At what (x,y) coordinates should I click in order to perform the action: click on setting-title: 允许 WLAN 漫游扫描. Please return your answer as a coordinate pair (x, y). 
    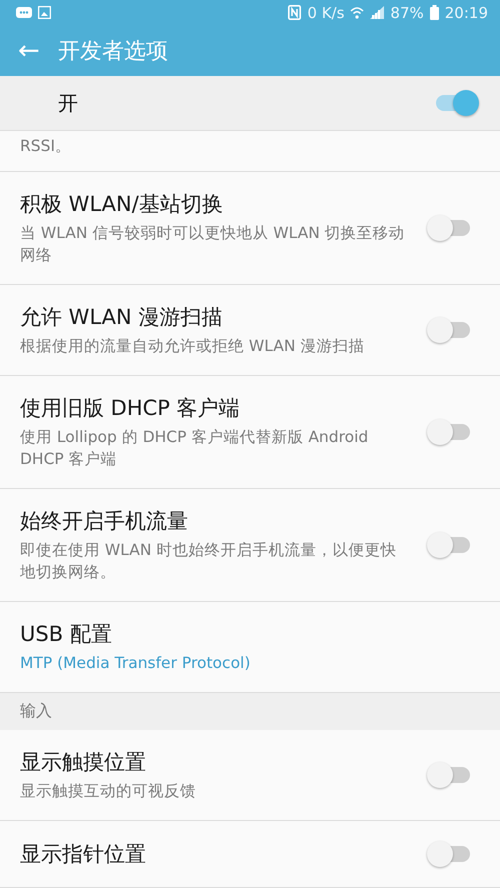
    Looking at the image, I should click on (215, 317).